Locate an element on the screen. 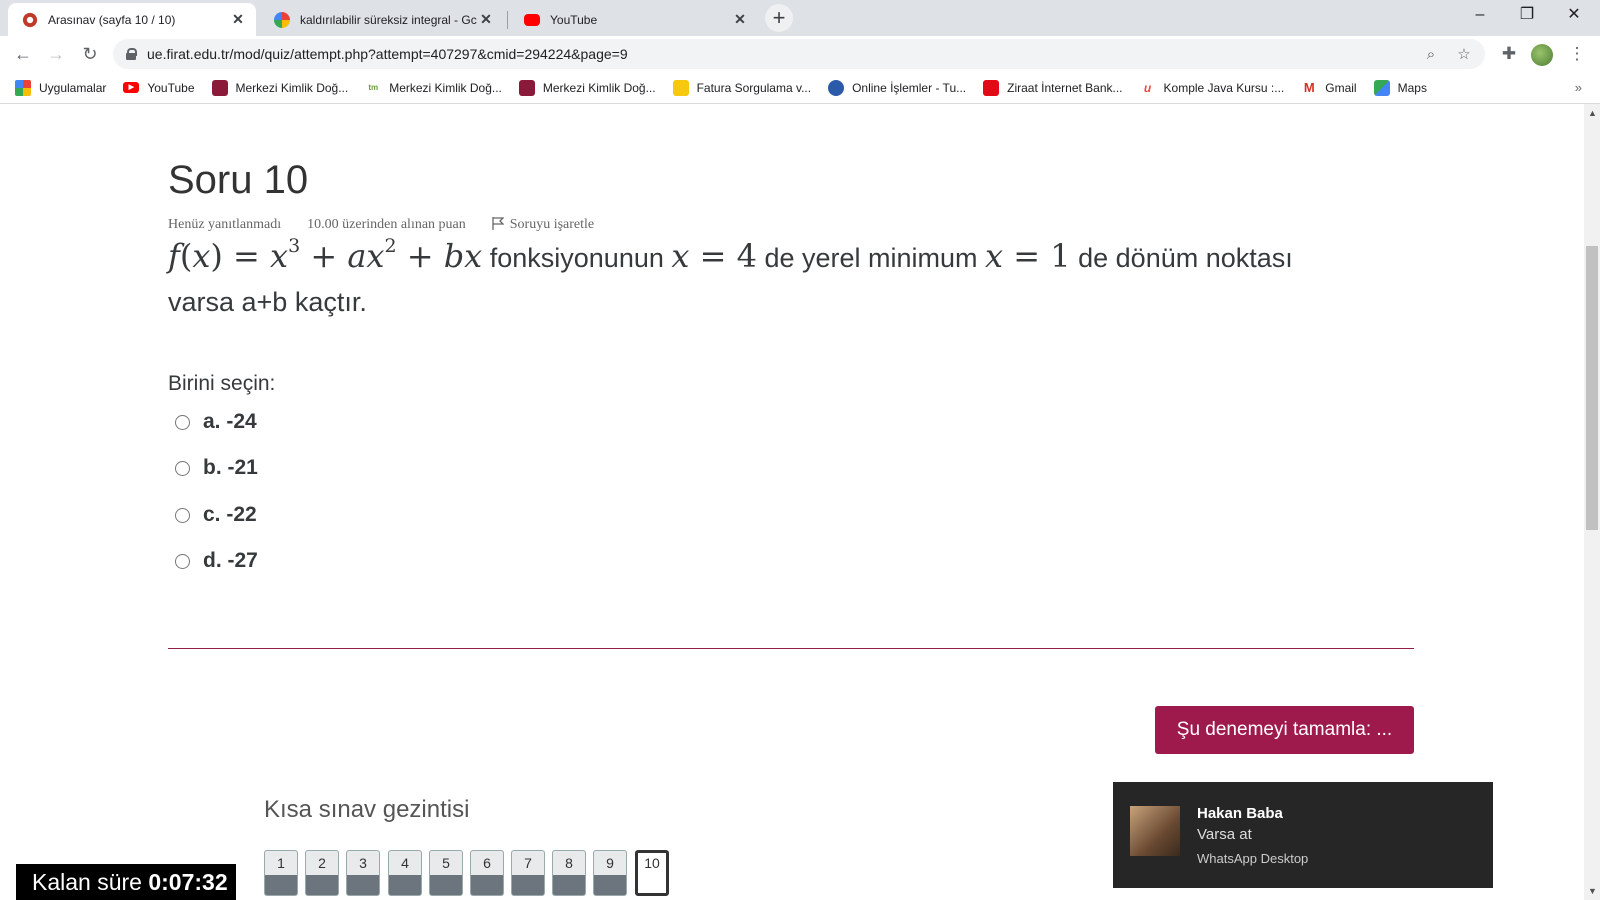  scrollbar: ▲ ▼ is located at coordinates (1592, 502).